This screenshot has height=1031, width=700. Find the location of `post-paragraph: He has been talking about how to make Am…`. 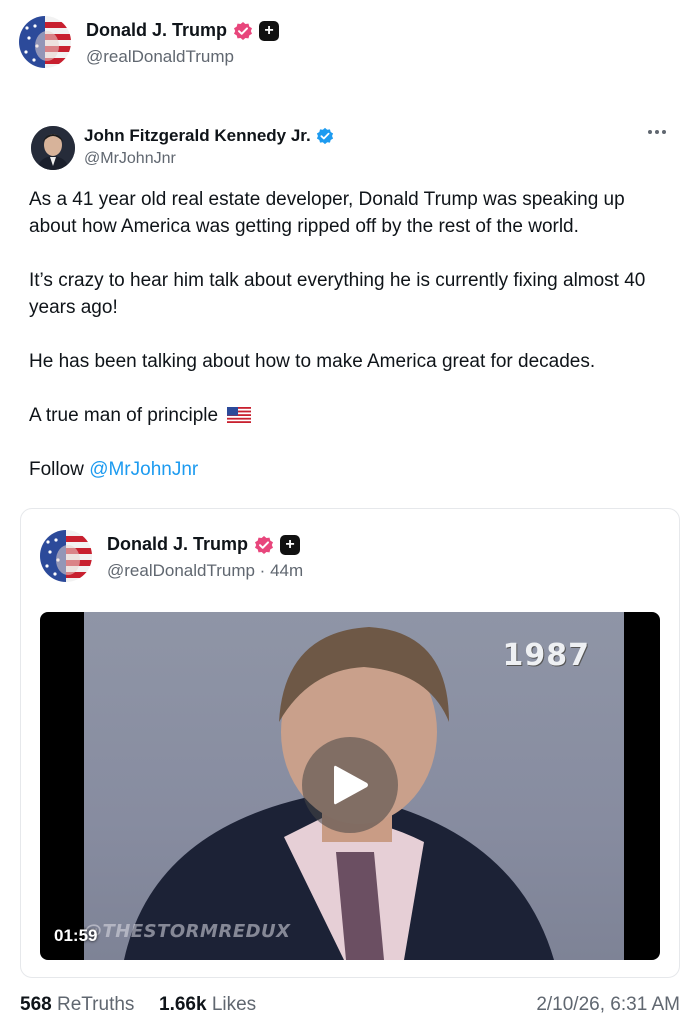

post-paragraph: He has been talking about how to make Am… is located at coordinates (312, 361).